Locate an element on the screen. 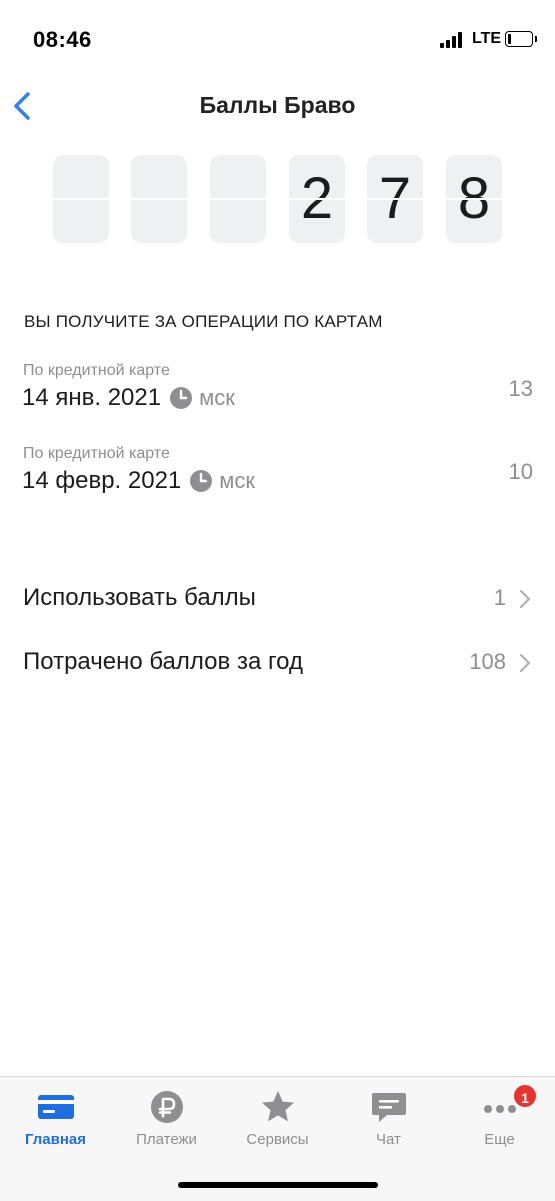 Image resolution: width=555 pixels, height=1201 pixels. section-header: ВЫ ПОЛУЧИТЕ ЗА ОПЕРАЦИИ ПО КАРТАМ is located at coordinates (203, 321).